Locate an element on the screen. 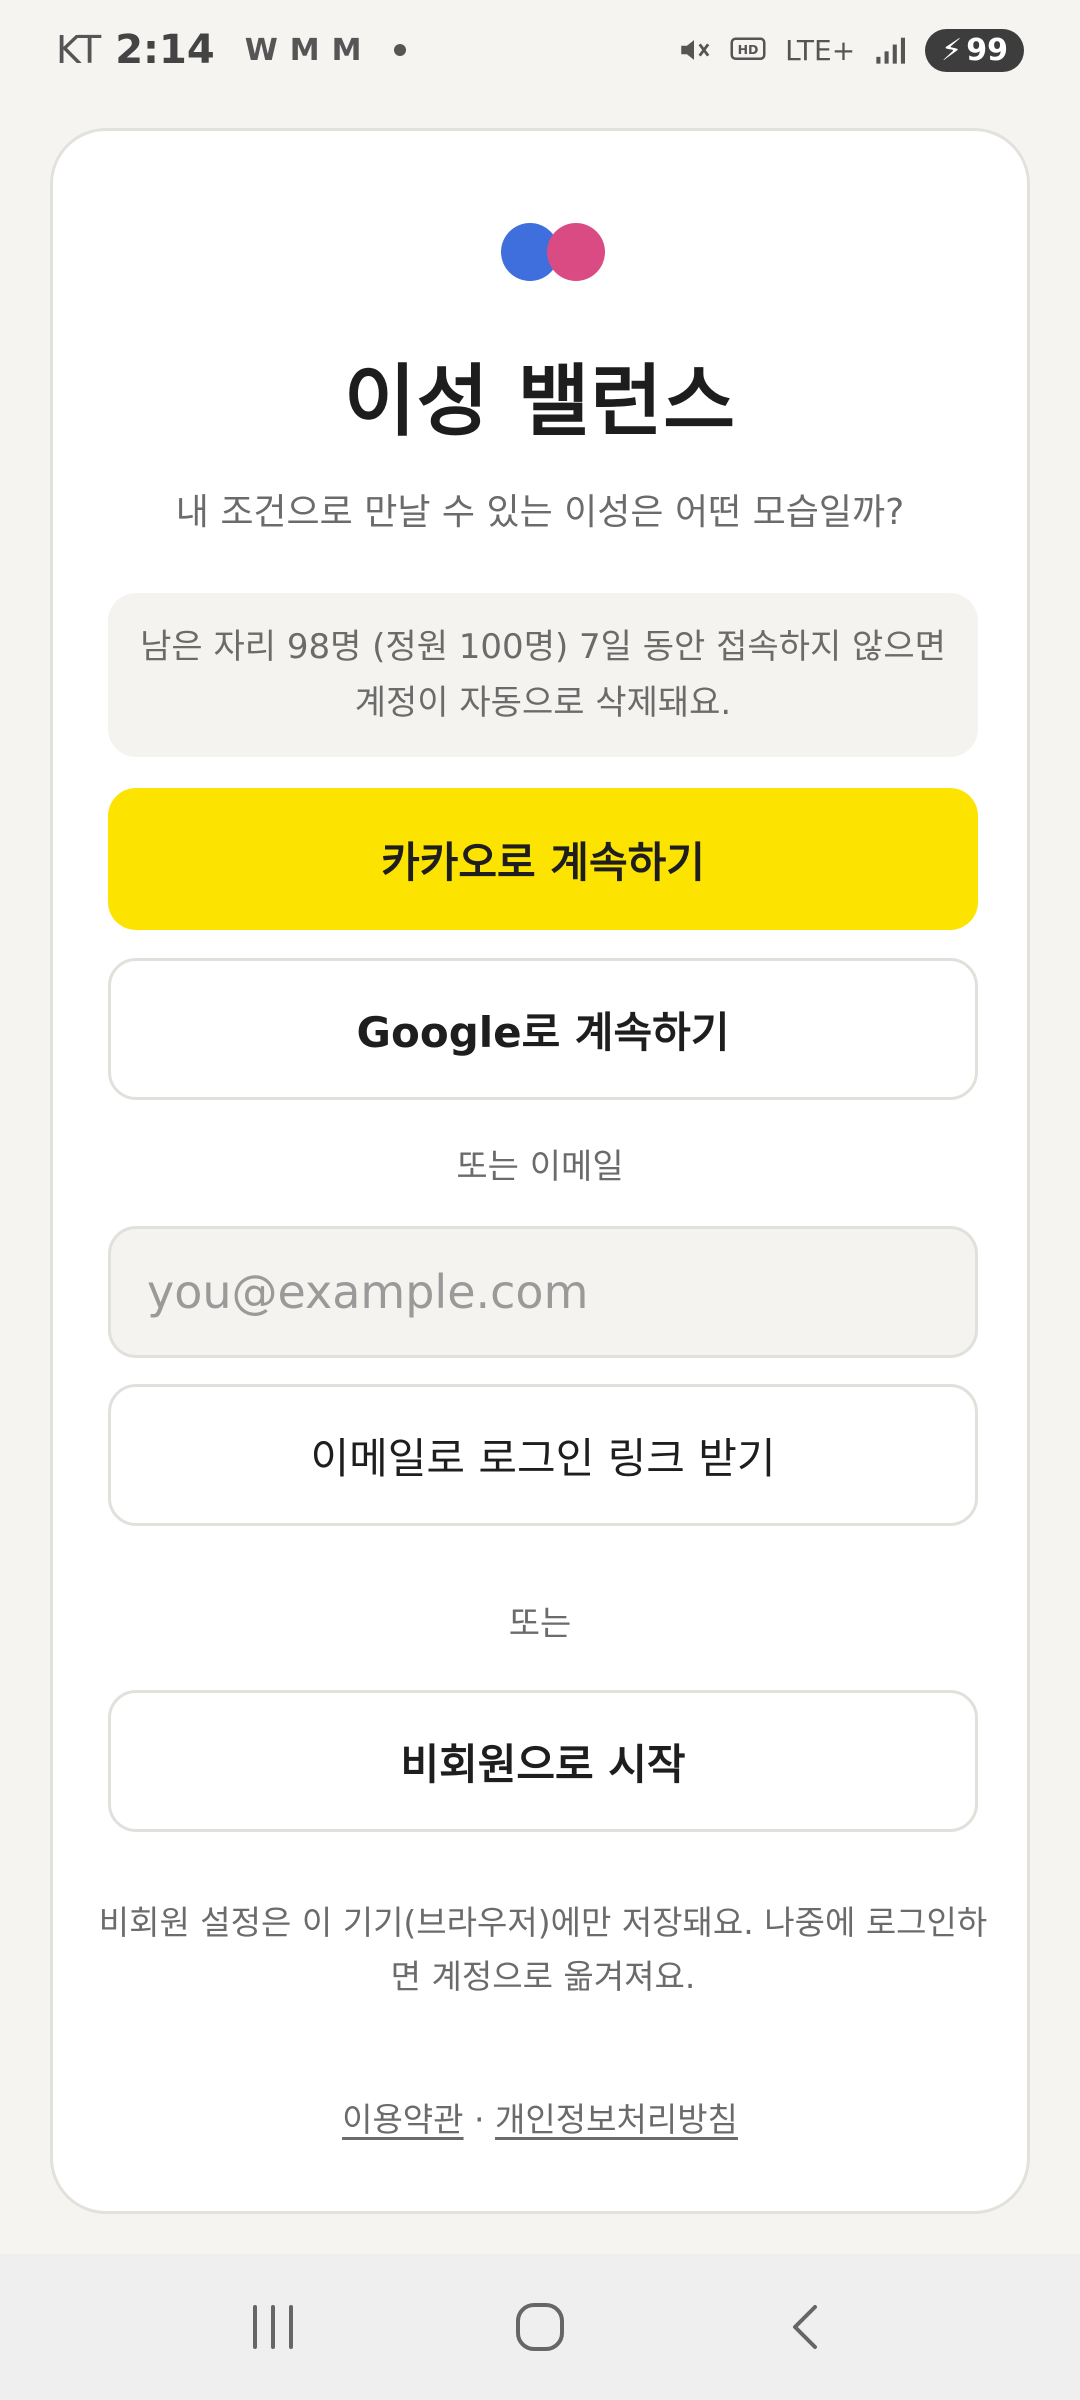 The image size is (1080, 2400). signal-icon is located at coordinates (891, 50).